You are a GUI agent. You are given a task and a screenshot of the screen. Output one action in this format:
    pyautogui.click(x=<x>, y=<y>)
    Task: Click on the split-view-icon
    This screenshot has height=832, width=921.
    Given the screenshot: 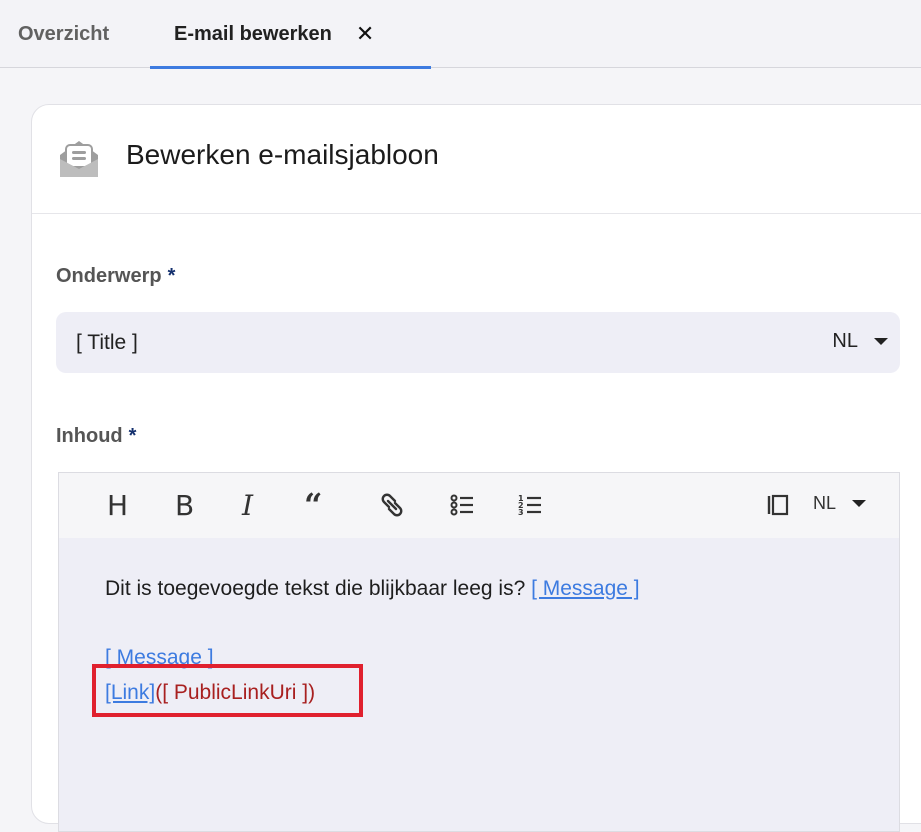 What is the action you would take?
    pyautogui.click(x=778, y=505)
    